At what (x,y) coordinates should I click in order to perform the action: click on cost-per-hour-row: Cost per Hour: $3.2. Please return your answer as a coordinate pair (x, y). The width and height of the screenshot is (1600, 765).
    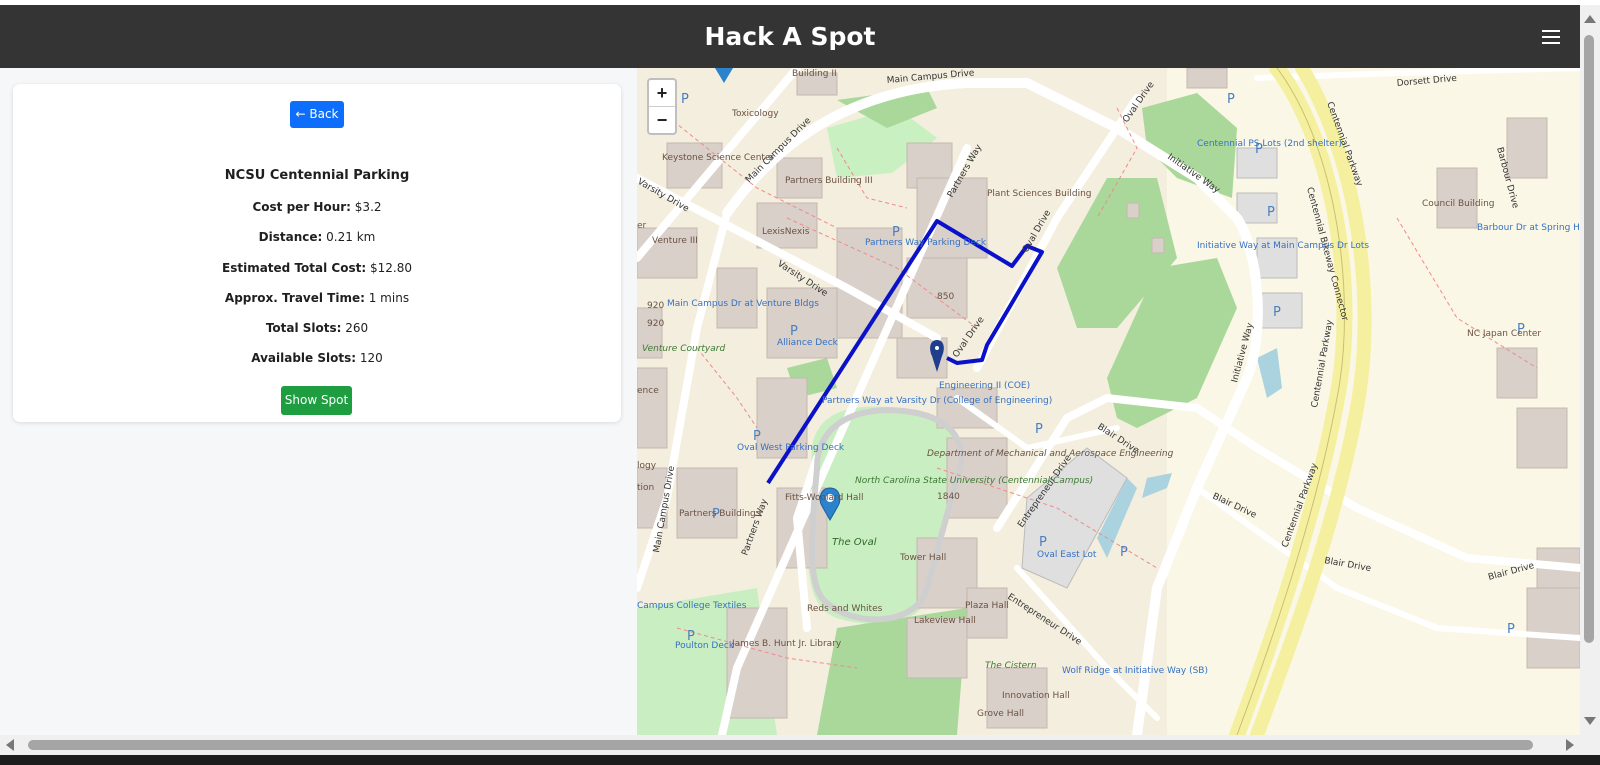
    Looking at the image, I should click on (317, 207).